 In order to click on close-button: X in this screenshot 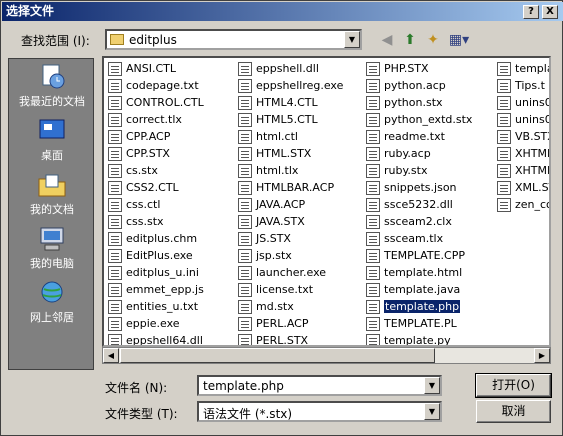, I will do `click(550, 12)`.